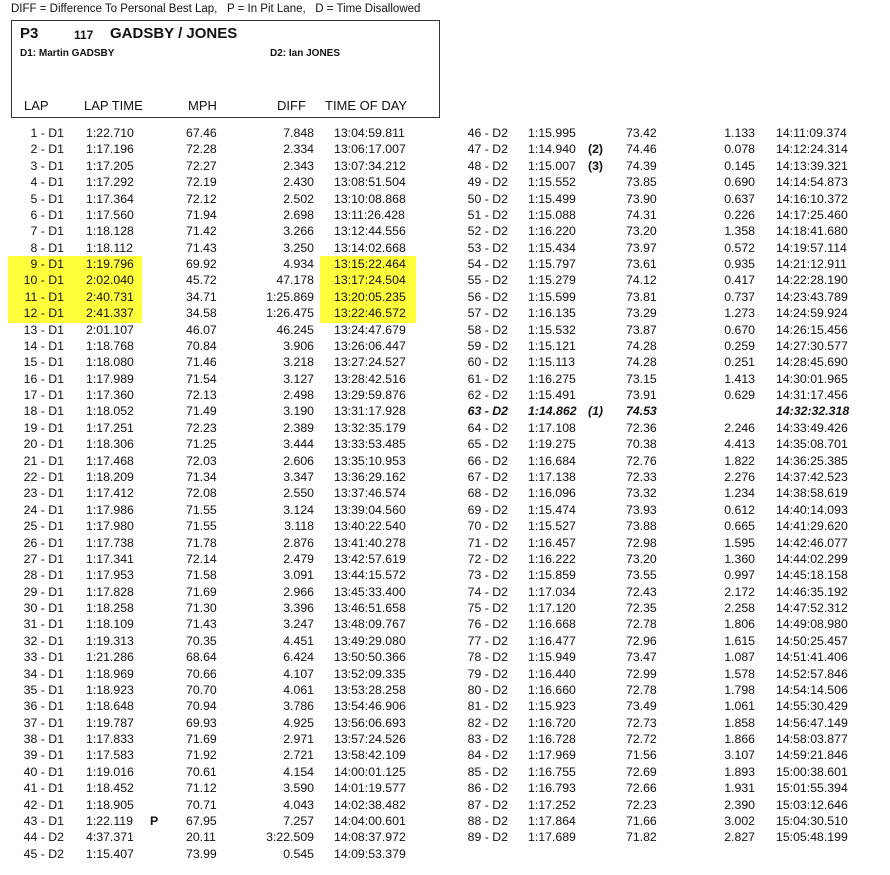  What do you see at coordinates (739, 706) in the screenshot?
I see `lap-diff: 1.061` at bounding box center [739, 706].